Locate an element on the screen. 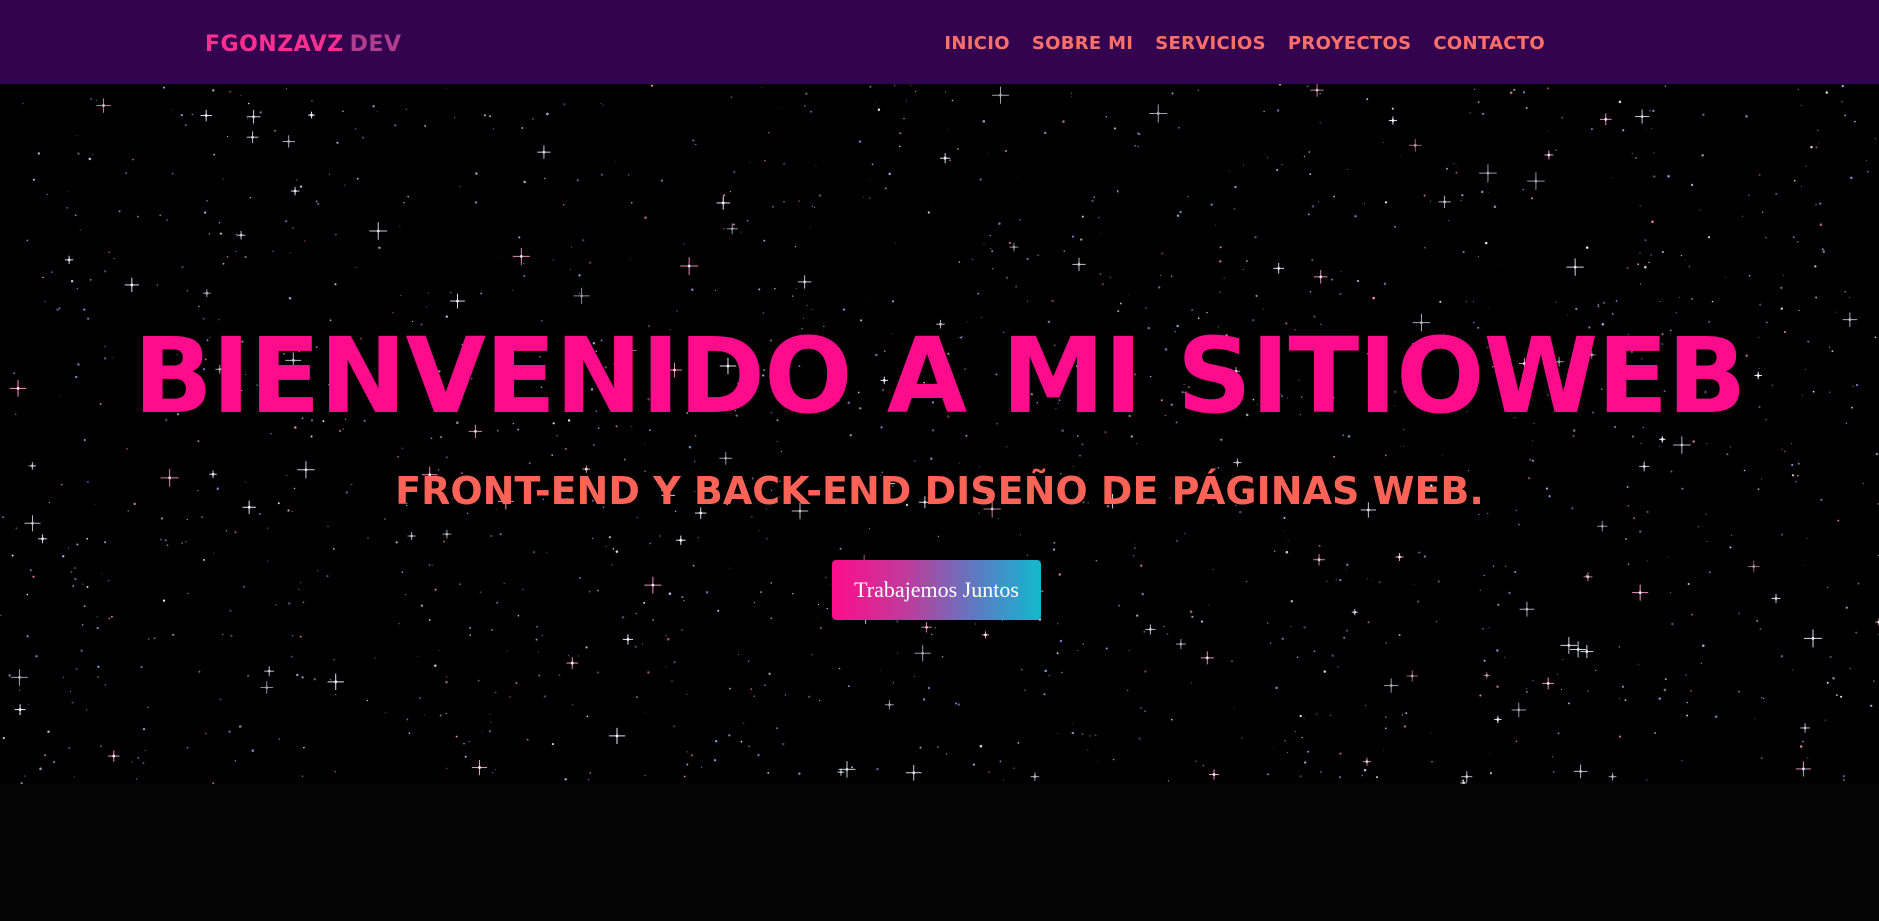 The image size is (1879, 921). nav-link-servicios: SERVICIOS is located at coordinates (1210, 44).